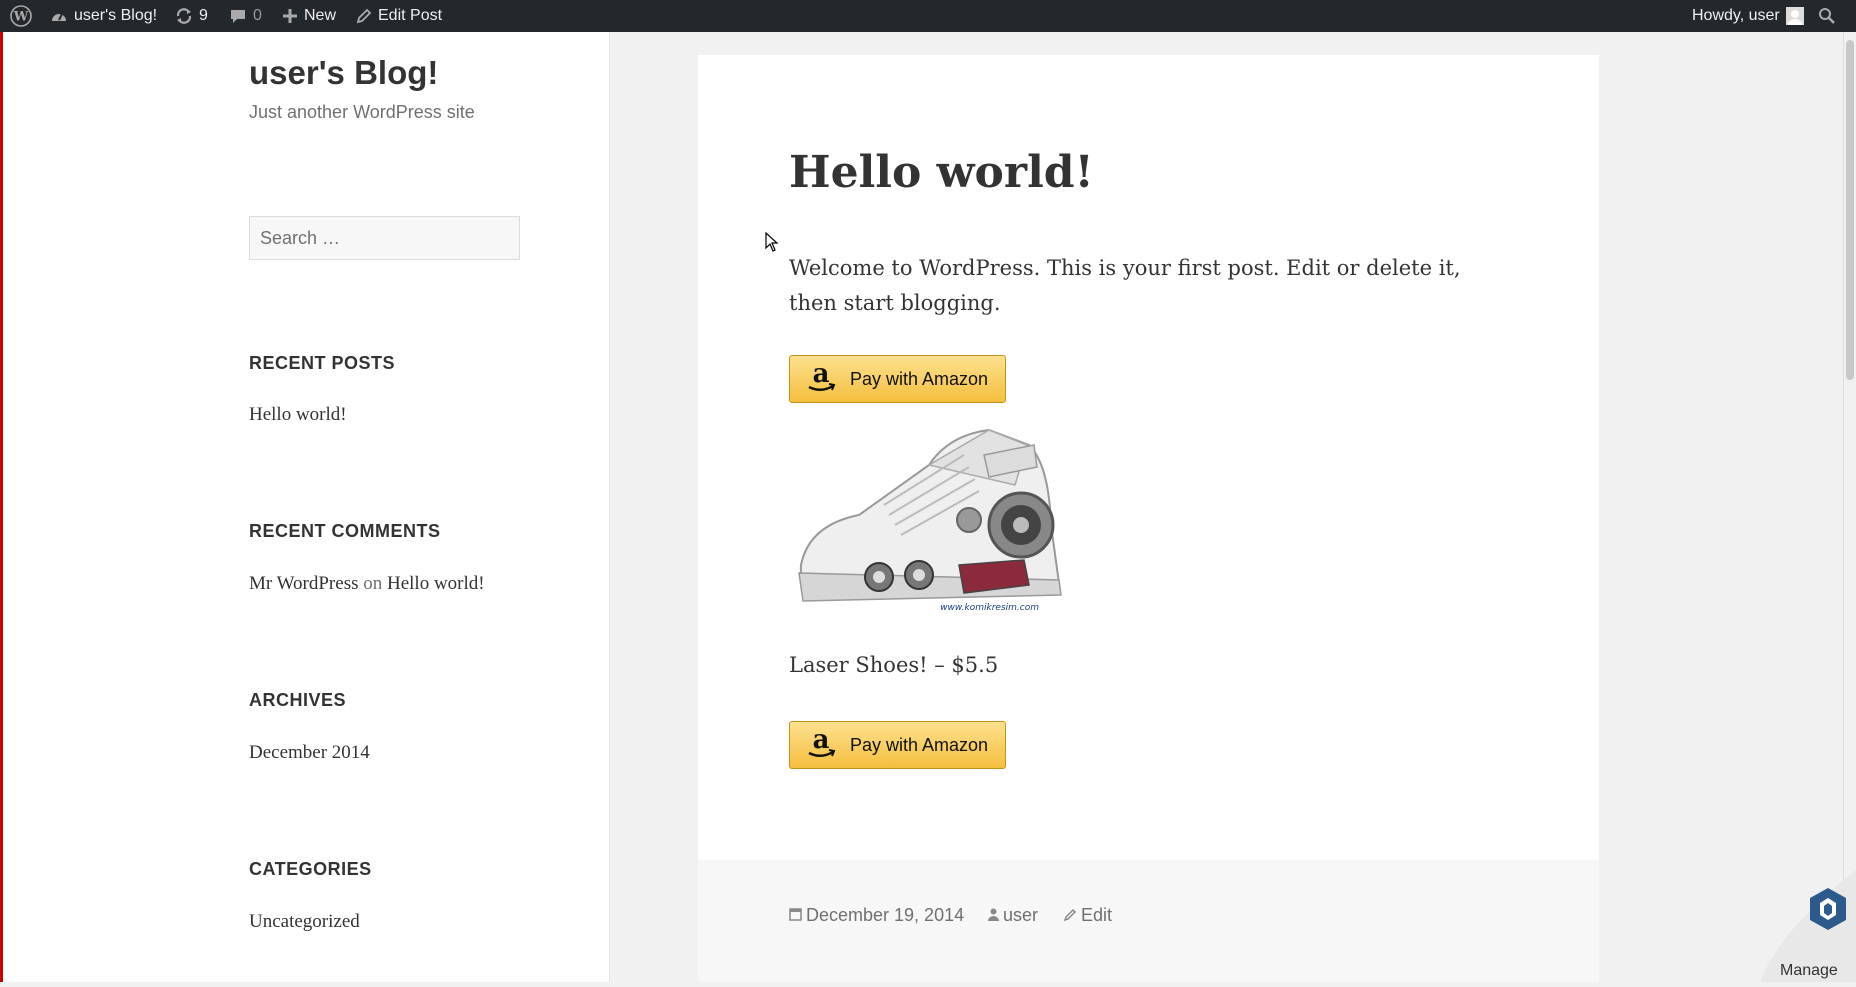 This screenshot has width=1856, height=987. Describe the element at coordinates (290, 16) in the screenshot. I see `plus-icon` at that location.